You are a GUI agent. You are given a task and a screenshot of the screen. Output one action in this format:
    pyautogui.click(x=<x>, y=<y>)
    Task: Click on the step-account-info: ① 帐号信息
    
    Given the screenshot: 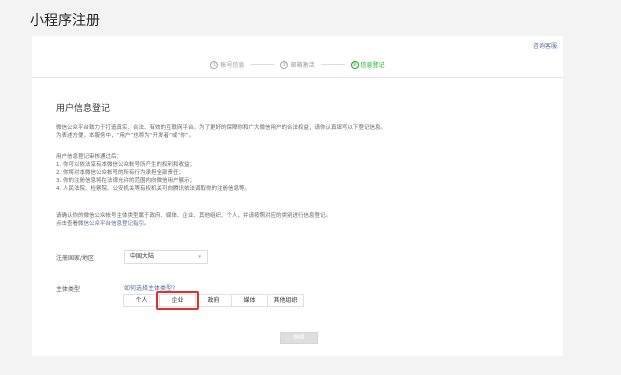 What is the action you would take?
    pyautogui.click(x=227, y=64)
    